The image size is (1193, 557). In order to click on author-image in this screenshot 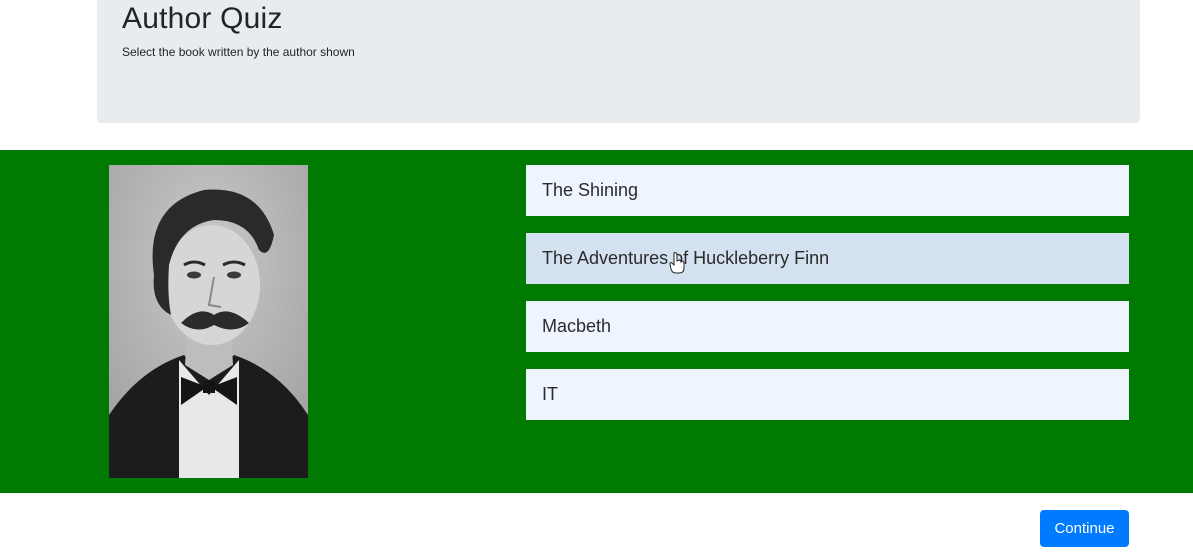, I will do `click(208, 321)`.